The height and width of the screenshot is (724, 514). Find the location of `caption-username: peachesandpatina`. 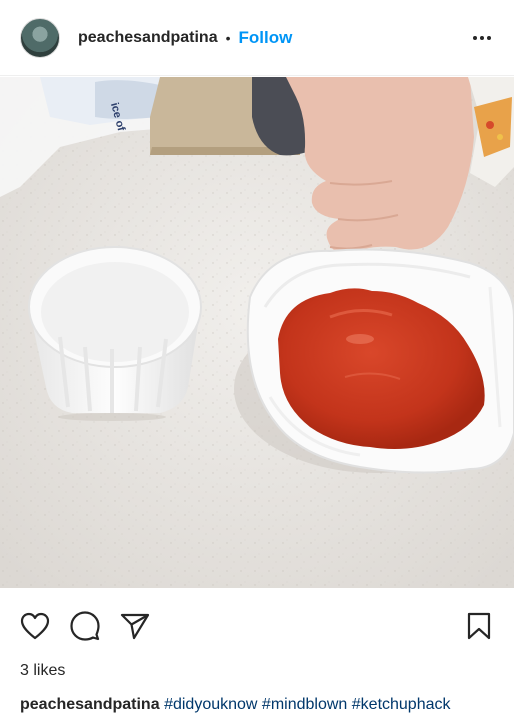

caption-username: peachesandpatina is located at coordinates (90, 704).